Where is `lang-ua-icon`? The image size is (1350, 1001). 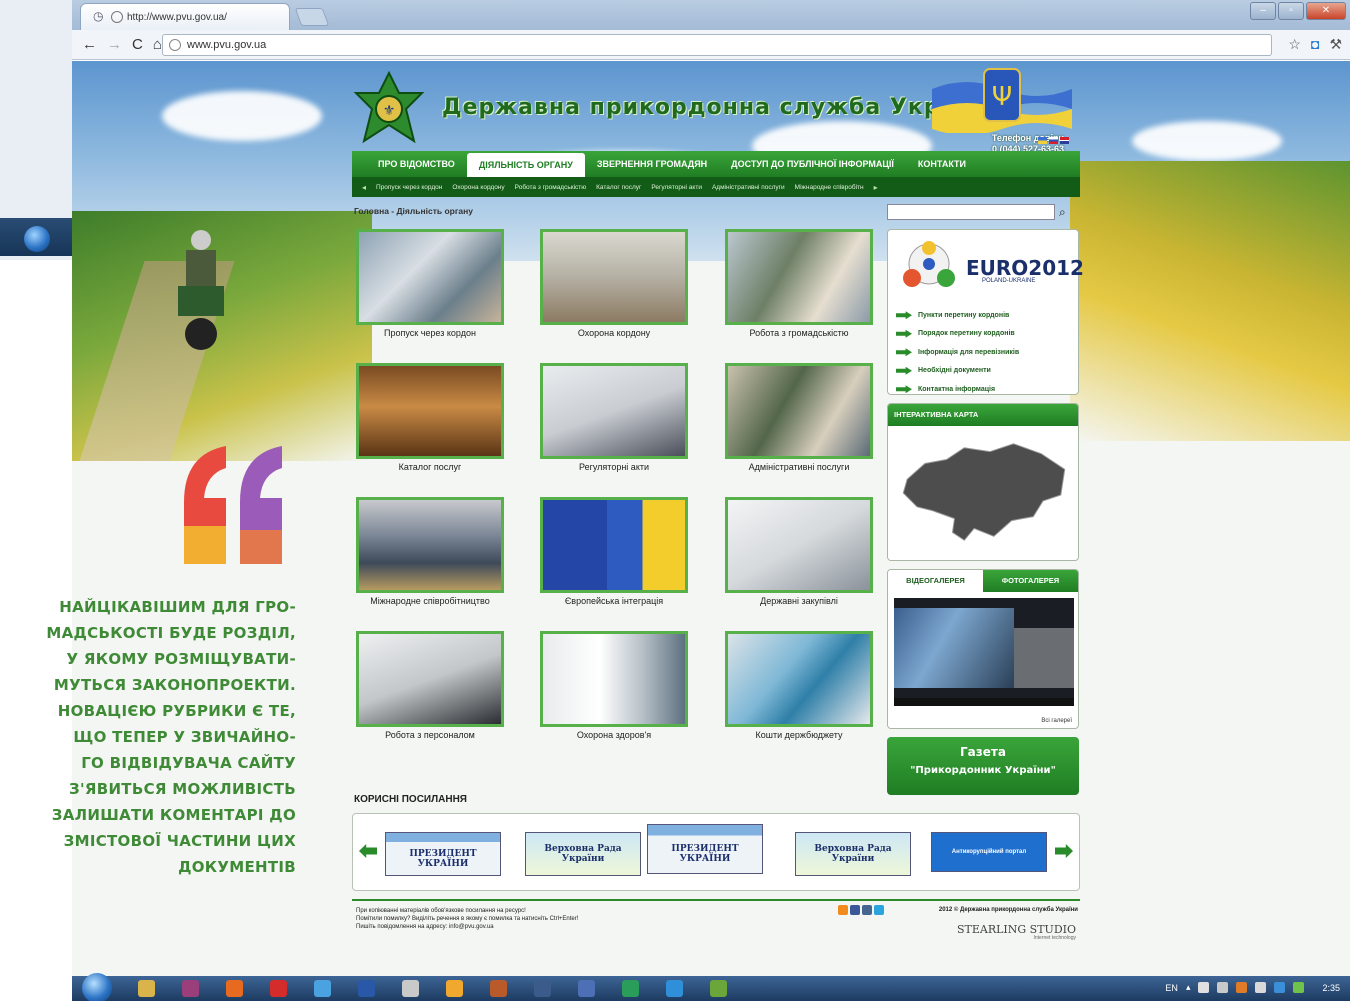
lang-ua-icon is located at coordinates (1042, 140).